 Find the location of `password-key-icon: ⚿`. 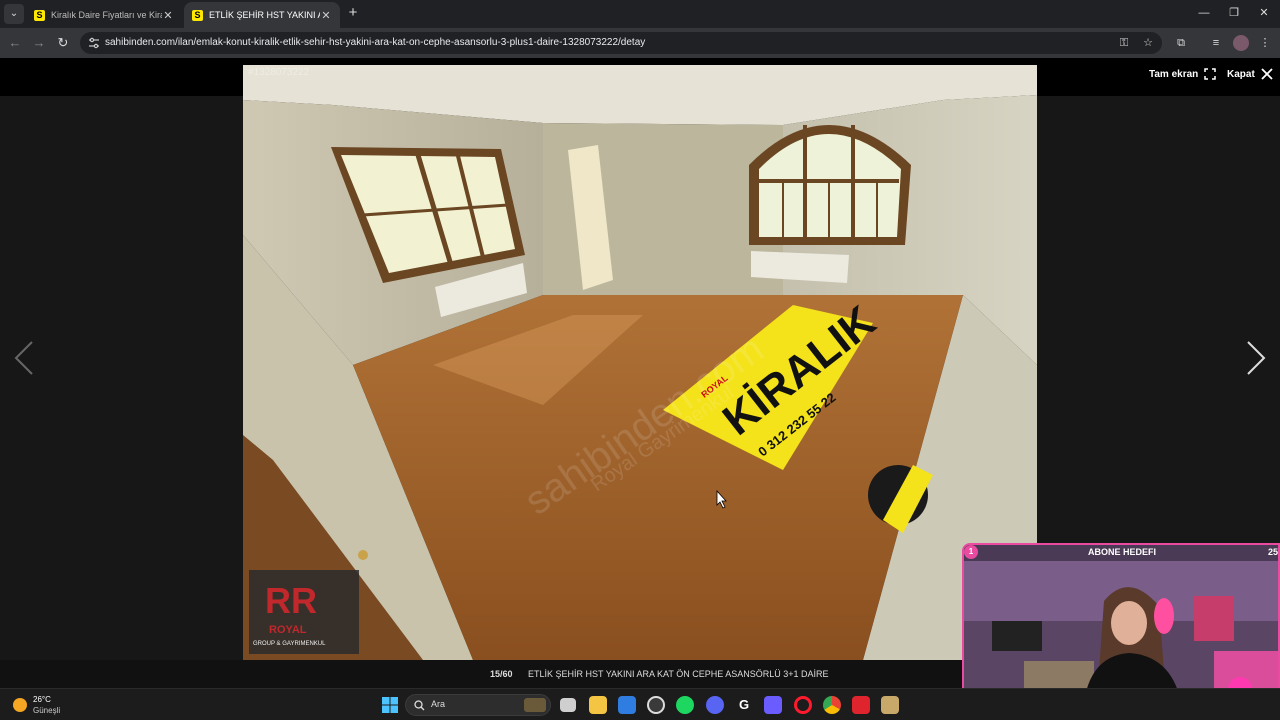

password-key-icon: ⚿ is located at coordinates (1124, 43).